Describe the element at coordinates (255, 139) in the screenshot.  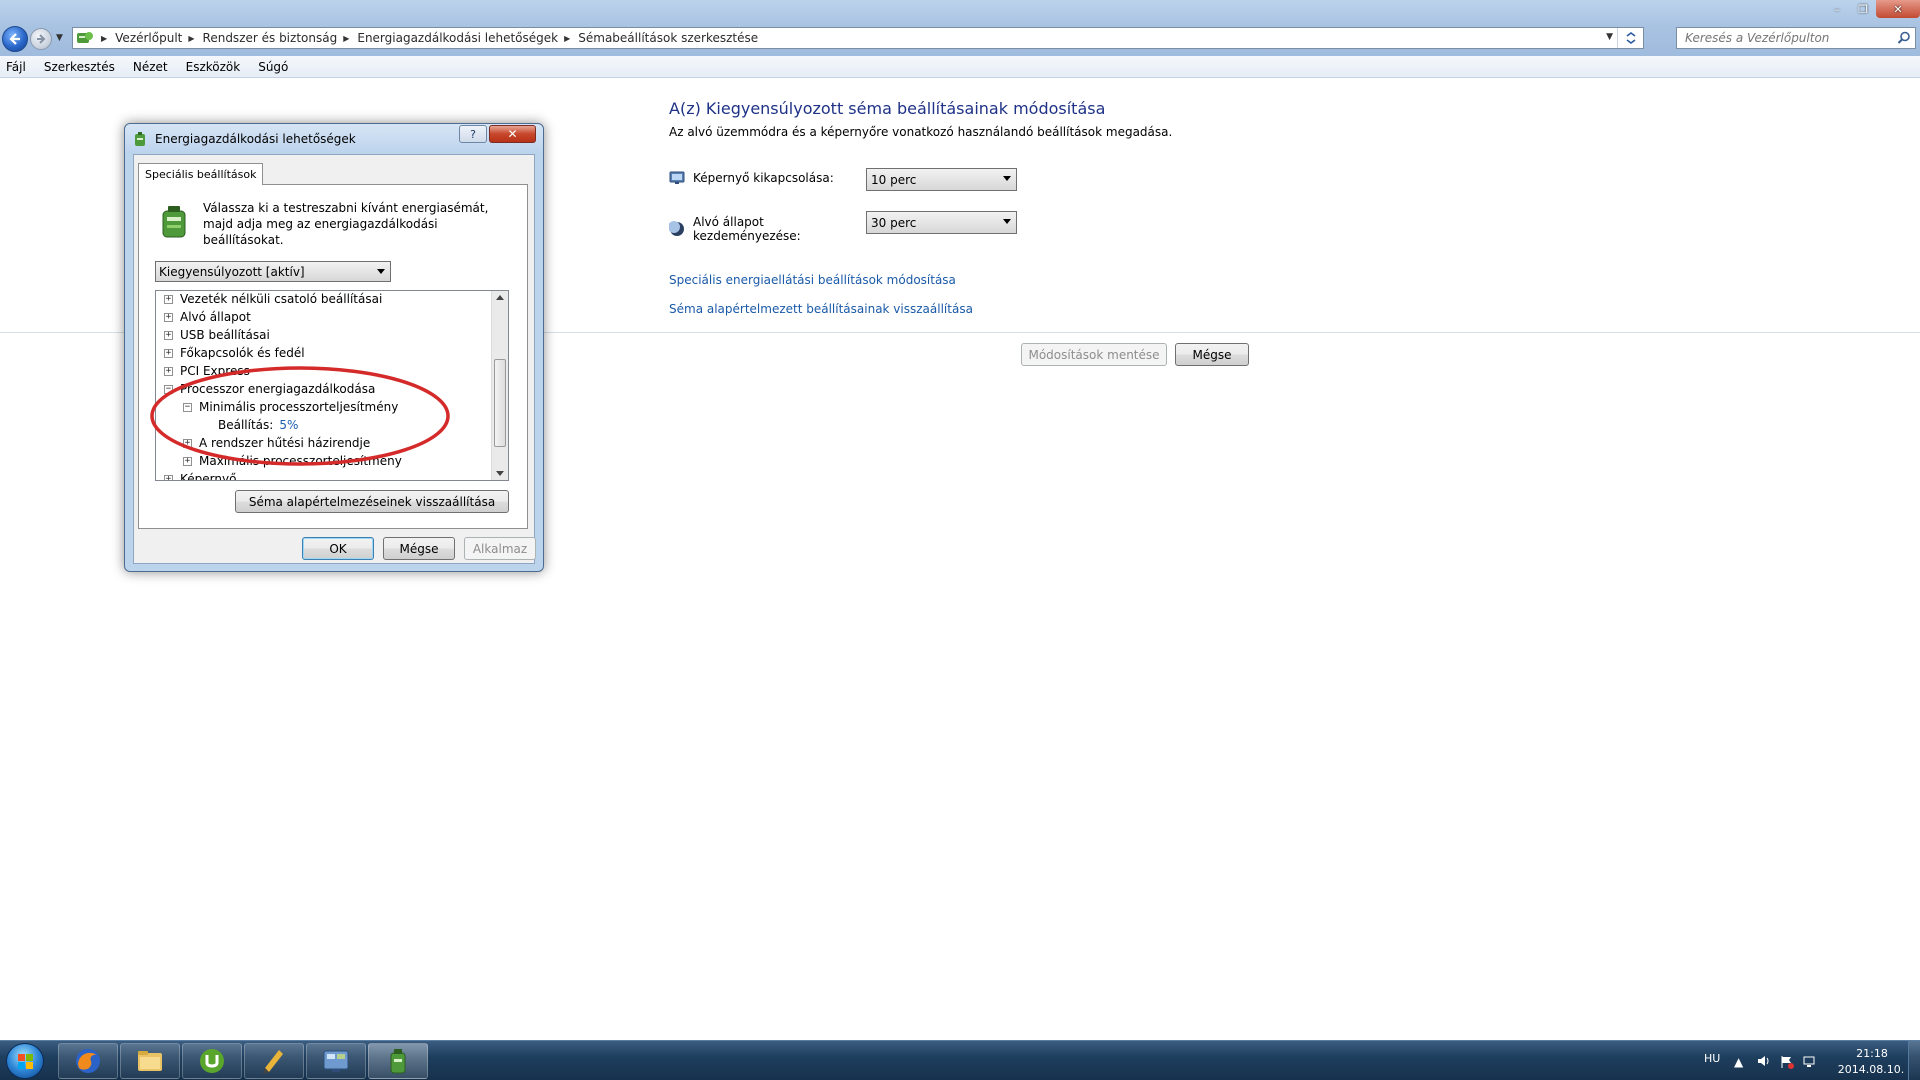
I see `dialog-title: Energiagazdálkodási lehetőségek` at that location.